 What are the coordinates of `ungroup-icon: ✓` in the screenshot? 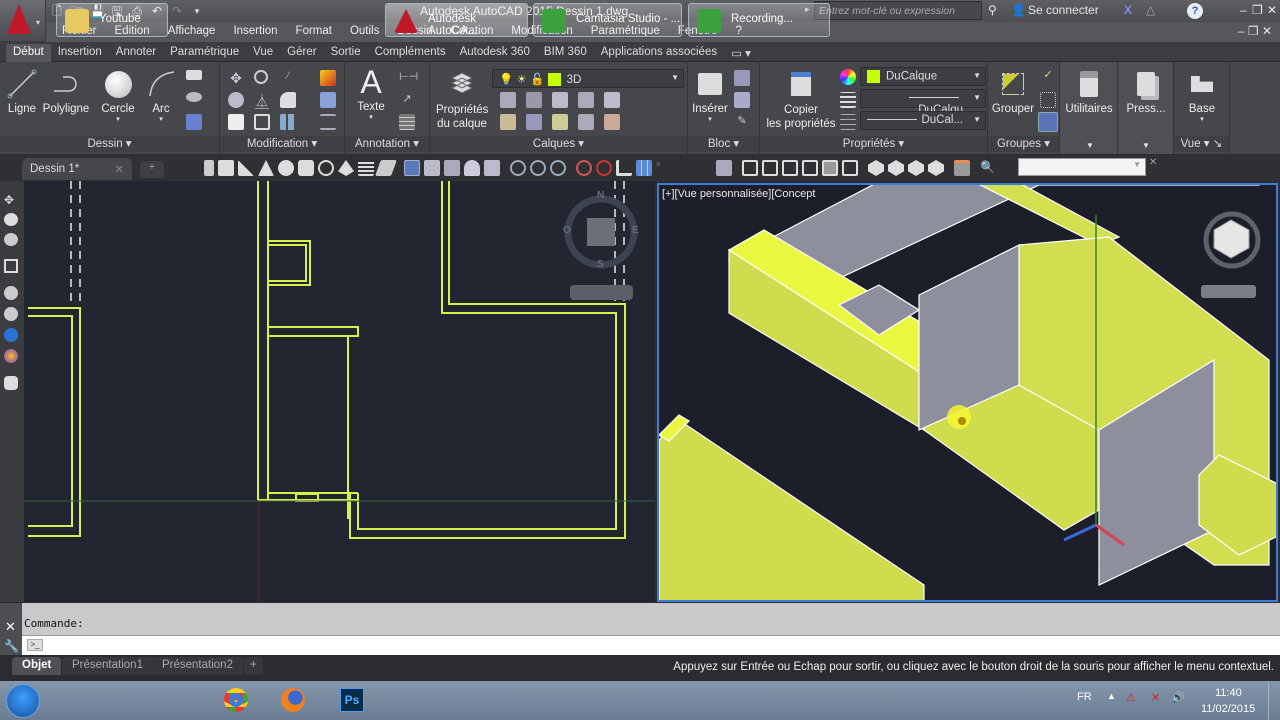 It's located at (1048, 76).